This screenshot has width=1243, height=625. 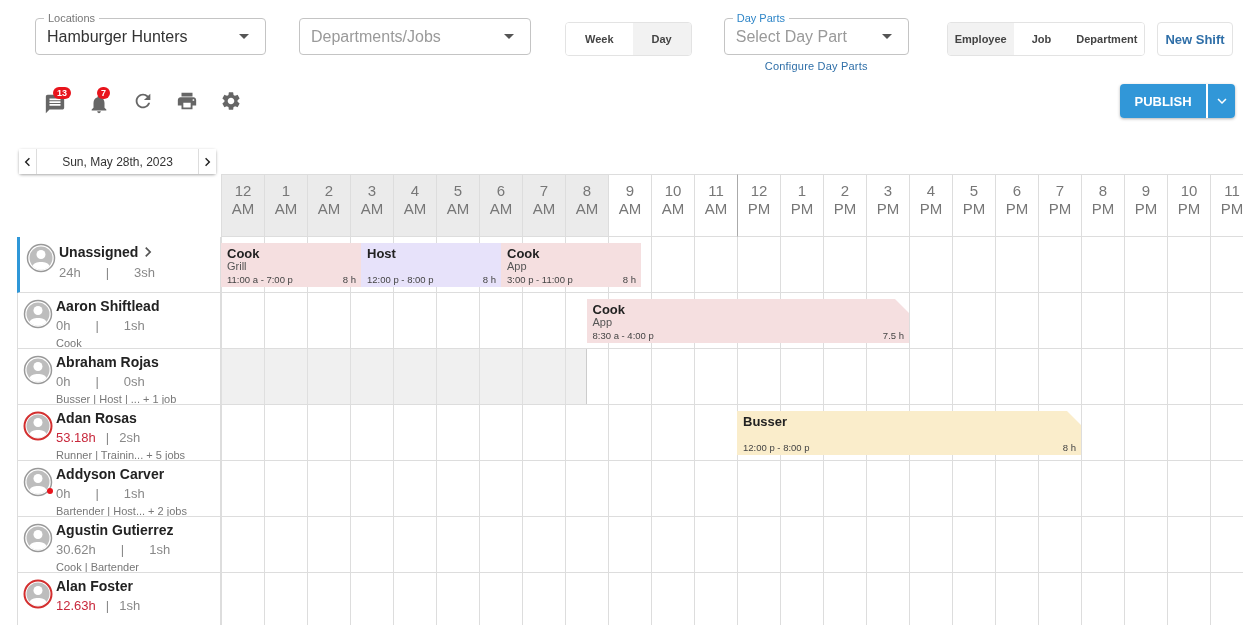 What do you see at coordinates (761, 18) in the screenshot?
I see `field-label: Day Parts` at bounding box center [761, 18].